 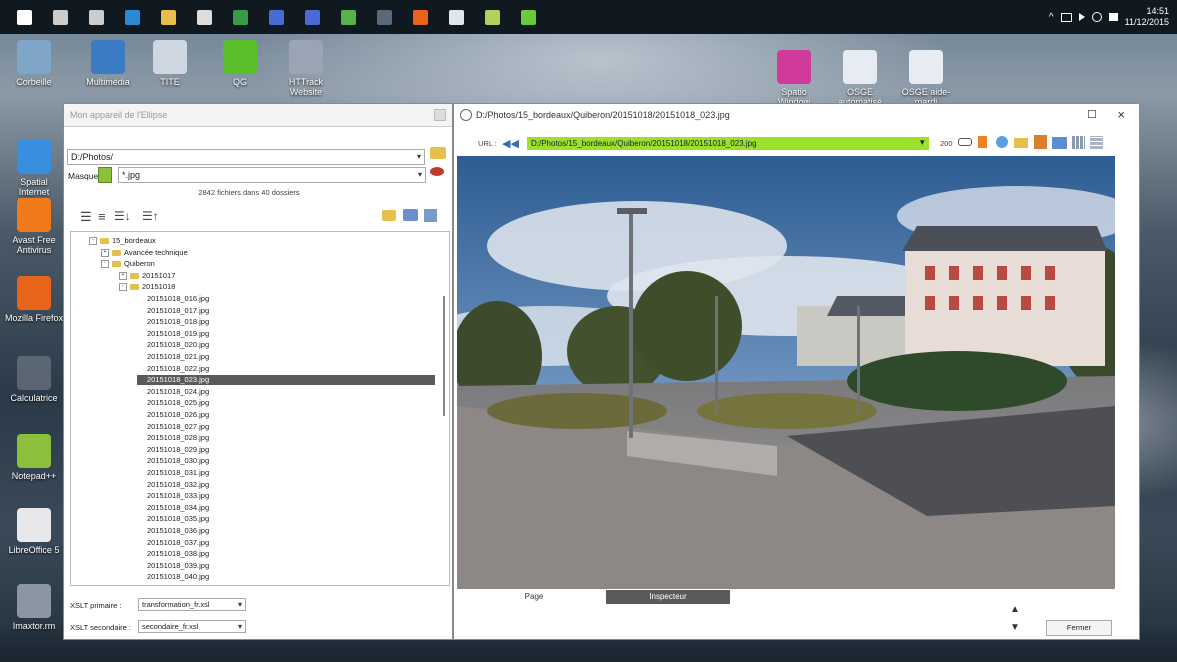 What do you see at coordinates (1081, 17) in the screenshot?
I see `volume-icon` at bounding box center [1081, 17].